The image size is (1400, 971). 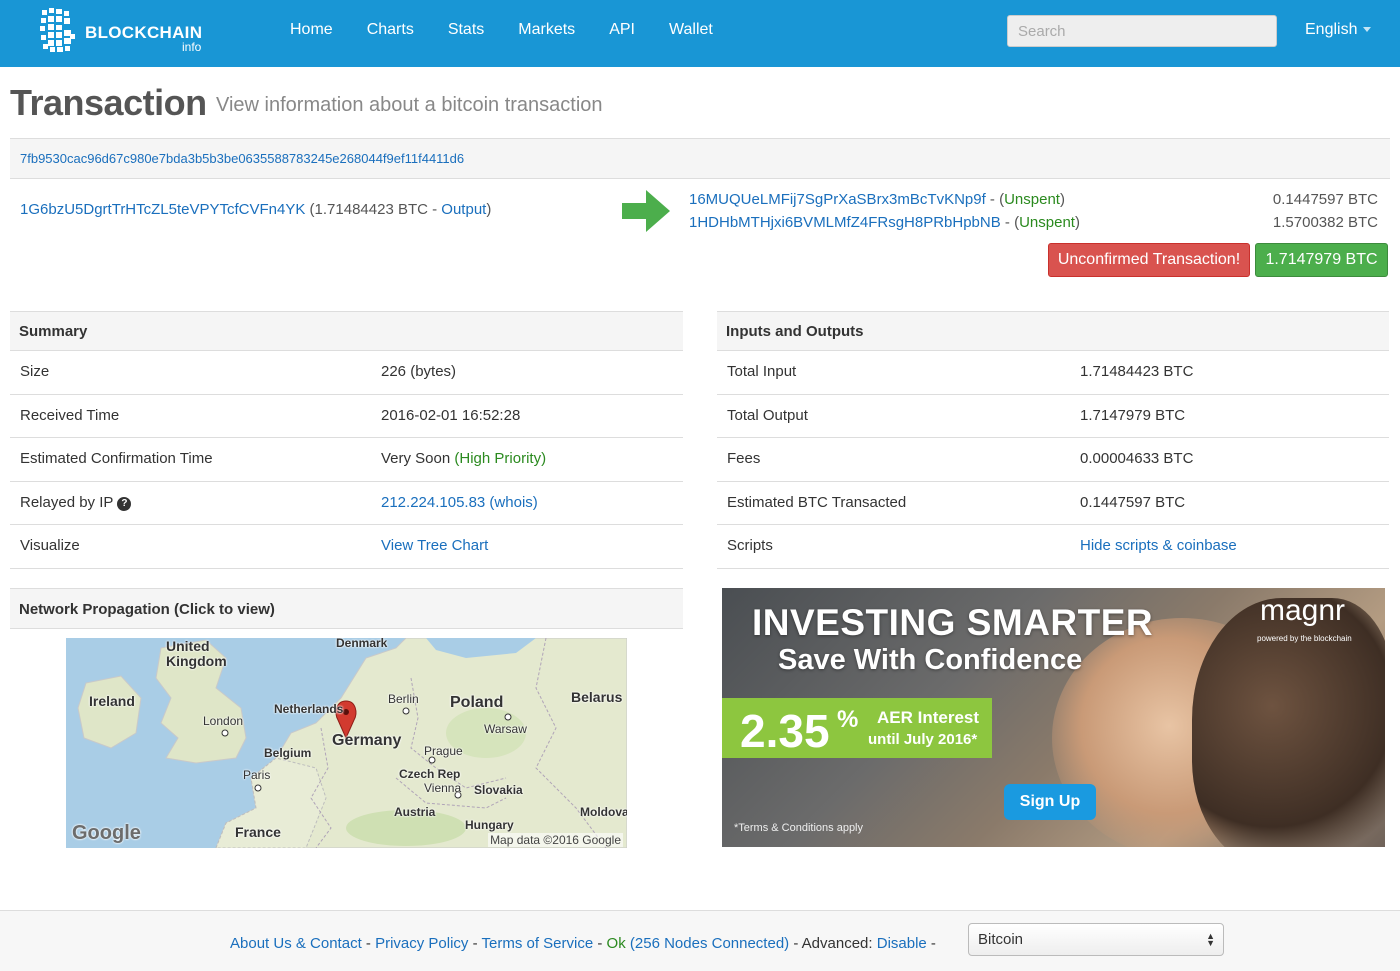 I want to click on summary-row-relayed: Relayed by IP? 212.224.105.83 (whois), so click(x=346, y=503).